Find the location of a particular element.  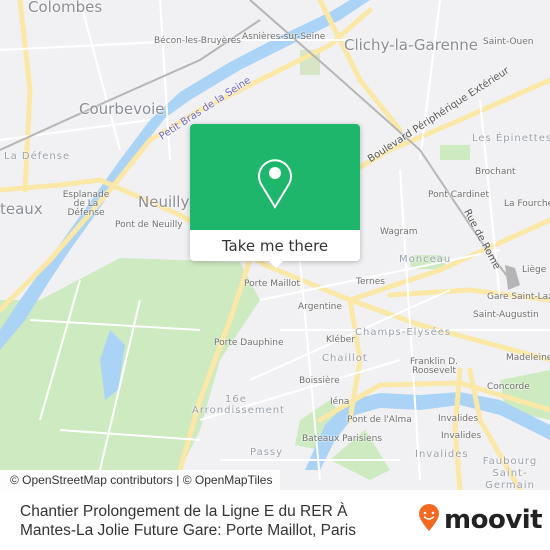

label-bateaux-parisiens: Bateaux Parisiens is located at coordinates (342, 439).